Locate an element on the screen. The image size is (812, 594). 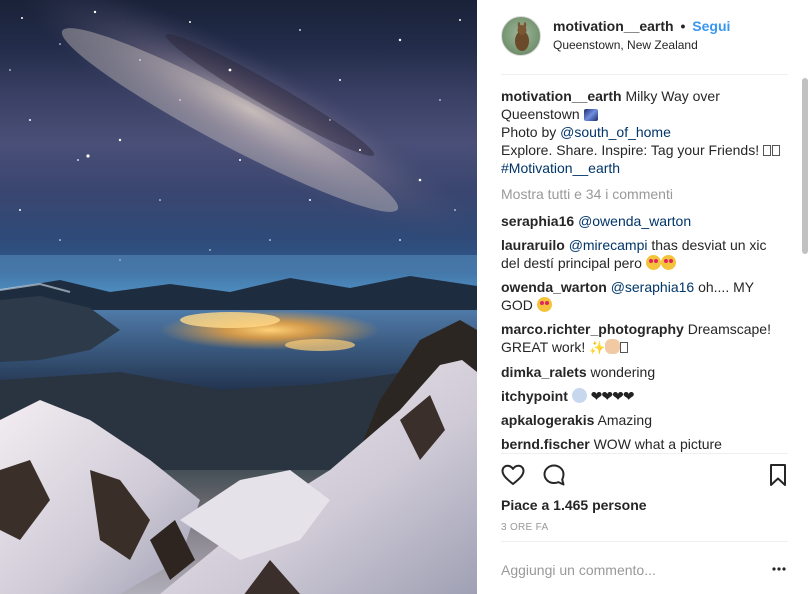
comment-item: apkalogerakis Amazing is located at coordinates (642, 420).